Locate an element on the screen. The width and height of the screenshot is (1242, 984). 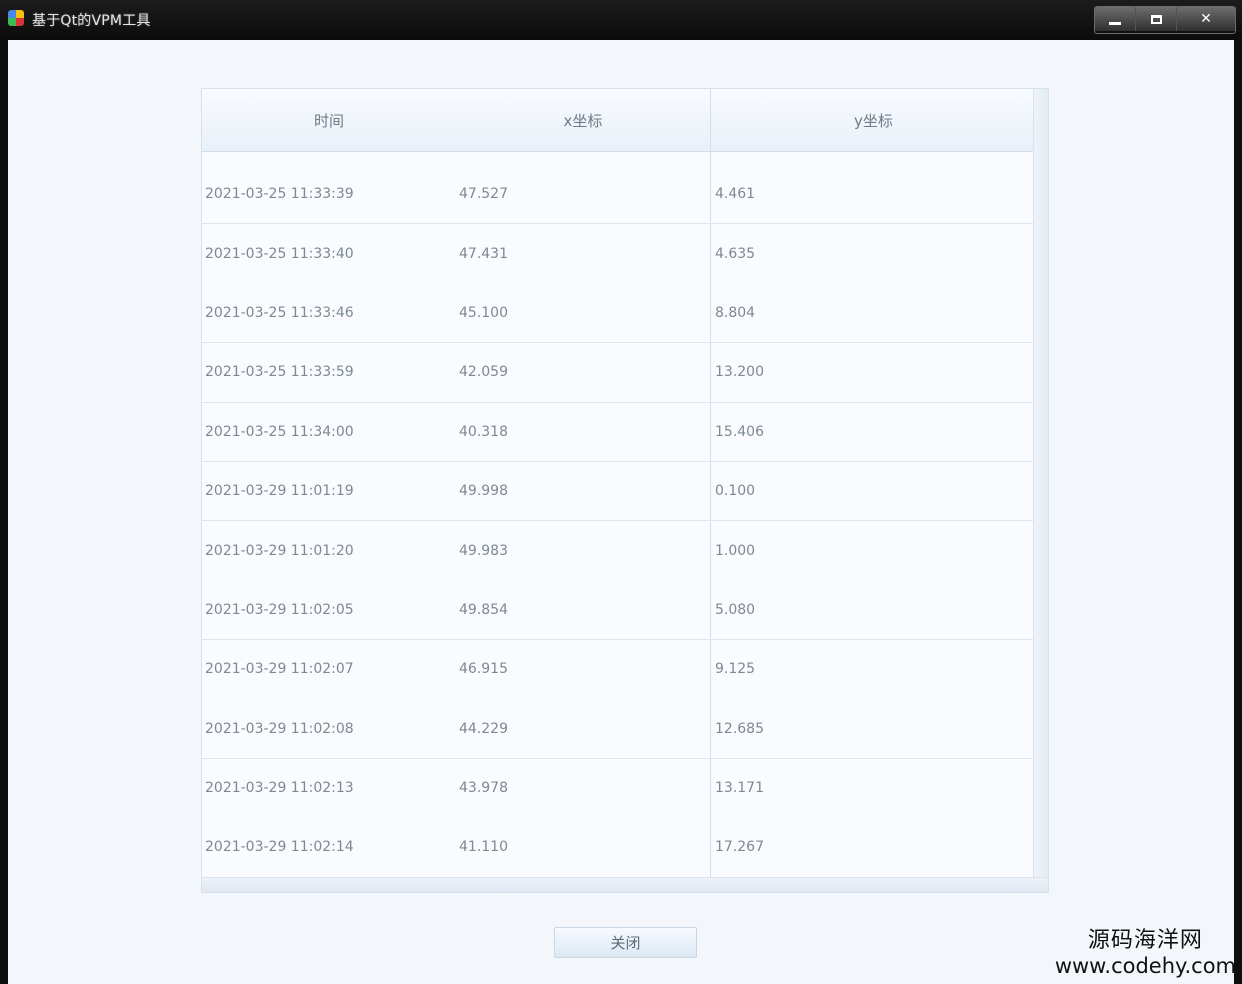
cell-y: 4.461 is located at coordinates (735, 194).